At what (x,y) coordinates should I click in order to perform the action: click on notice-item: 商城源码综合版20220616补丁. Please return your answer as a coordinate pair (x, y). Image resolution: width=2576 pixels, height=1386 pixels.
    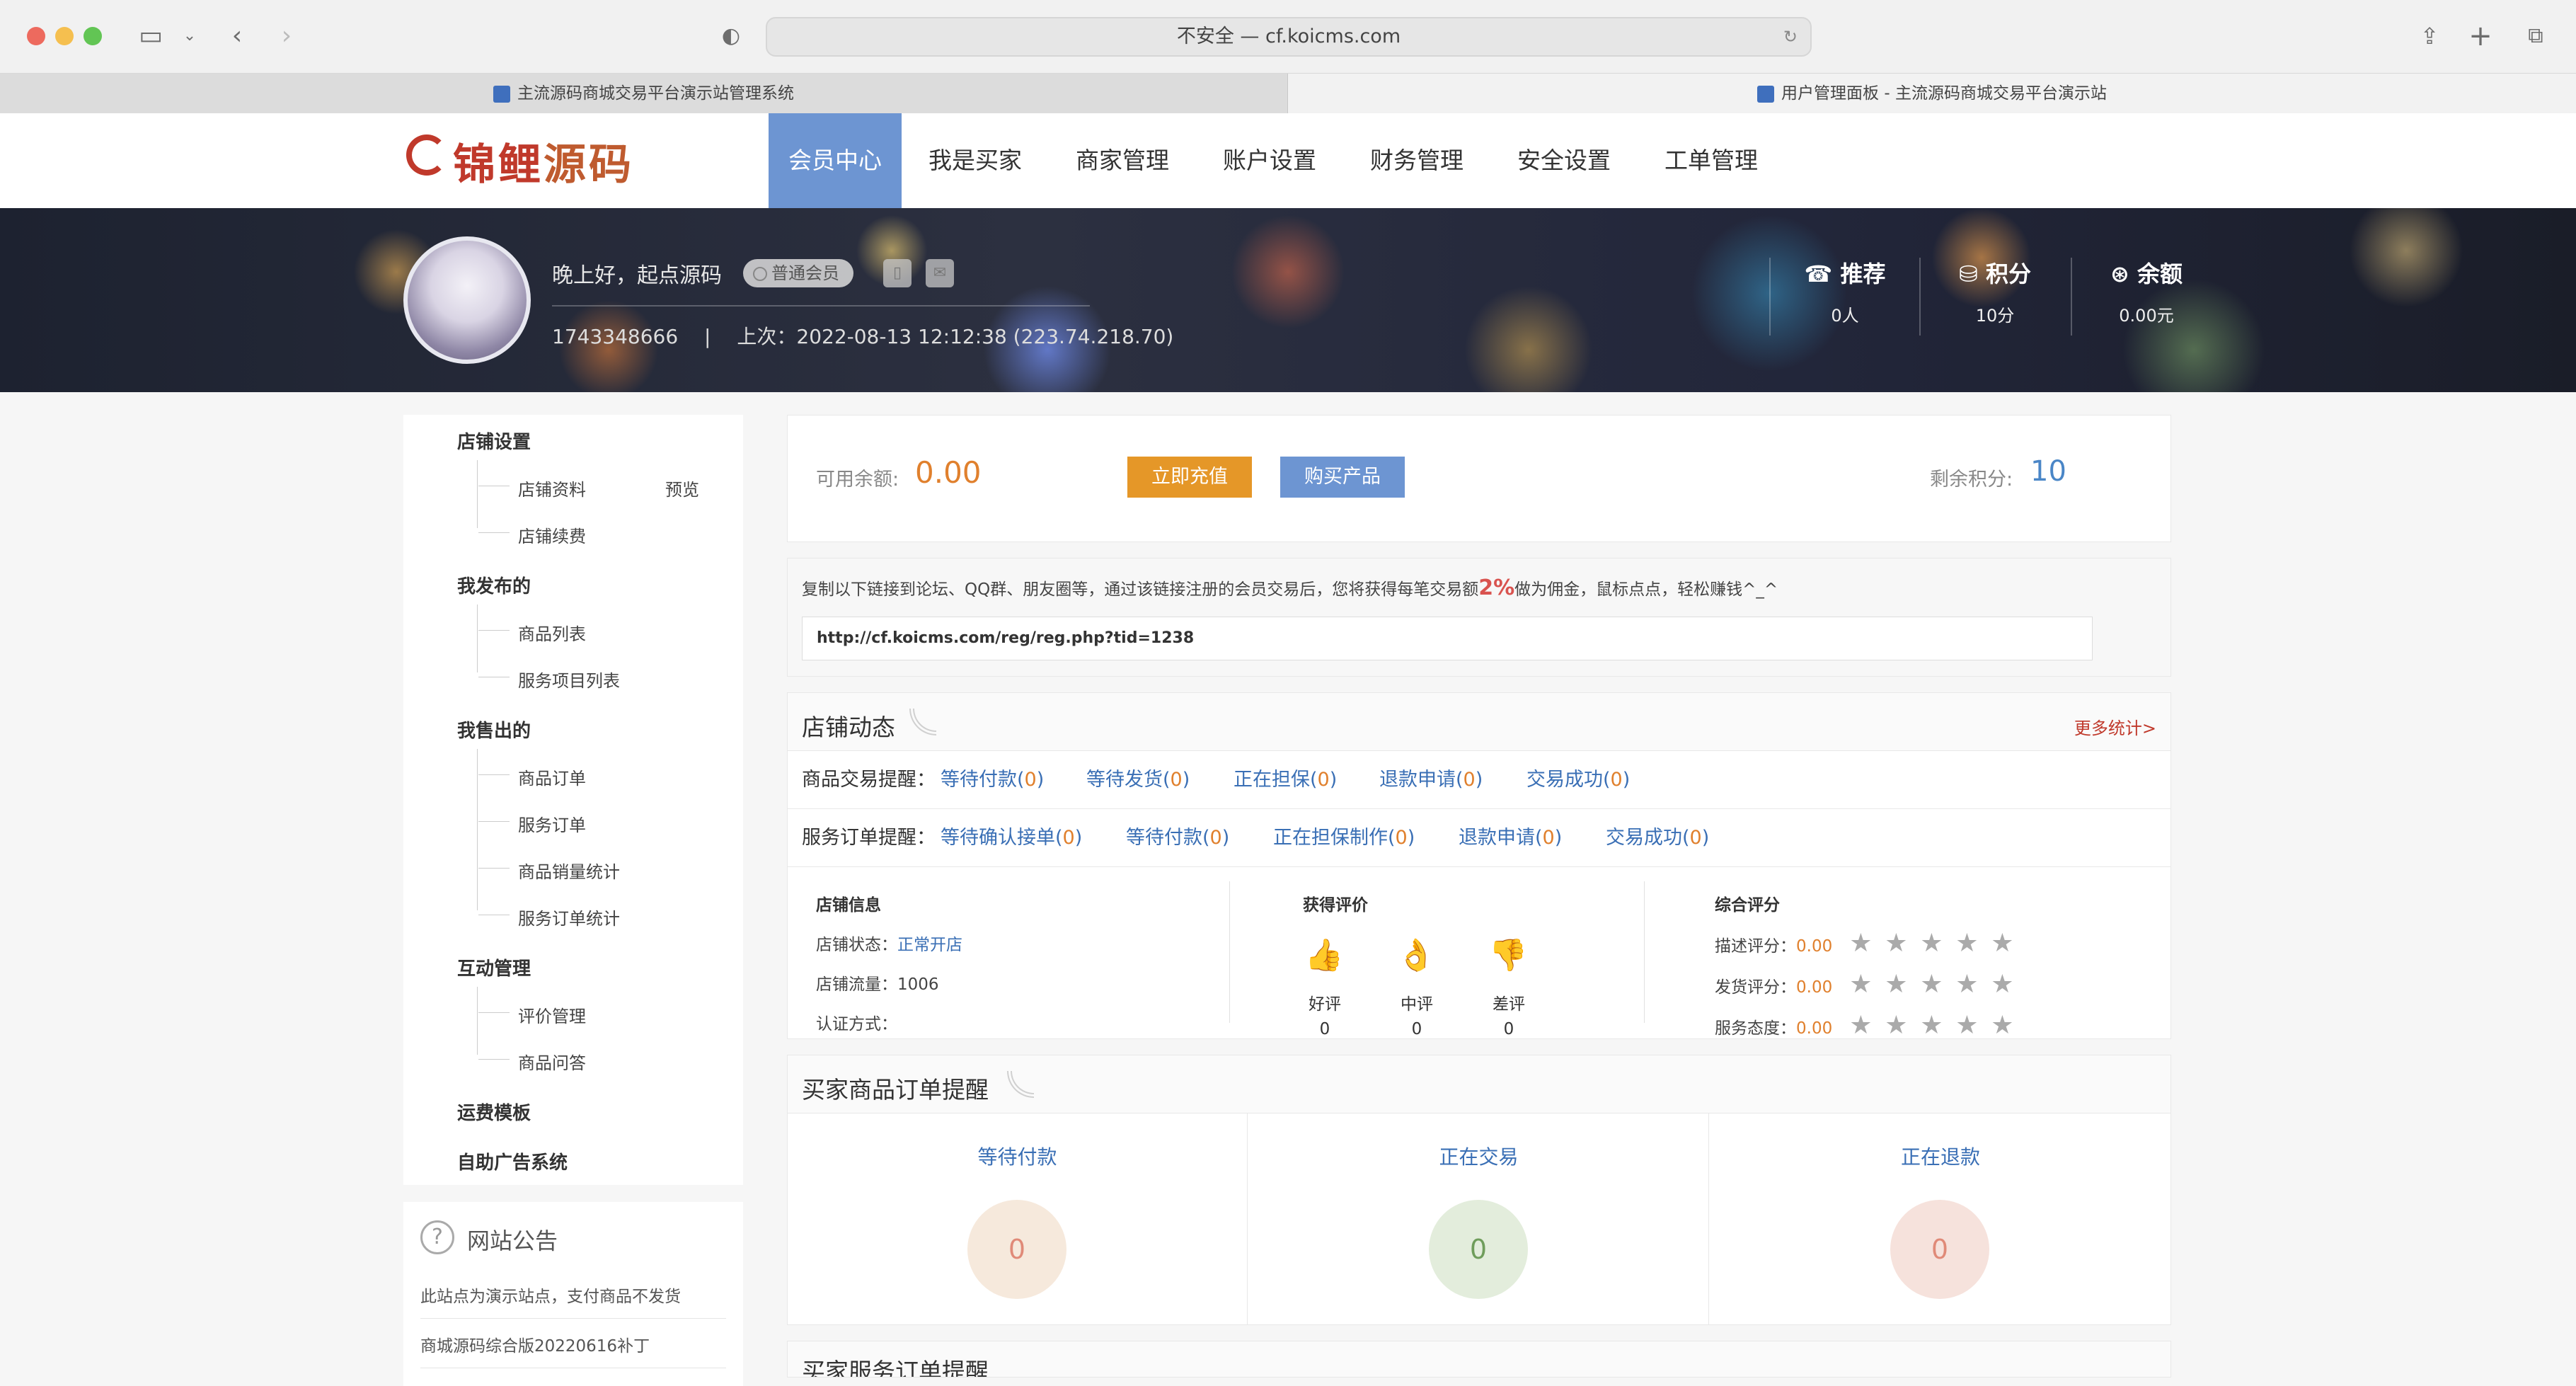
    Looking at the image, I should click on (573, 1350).